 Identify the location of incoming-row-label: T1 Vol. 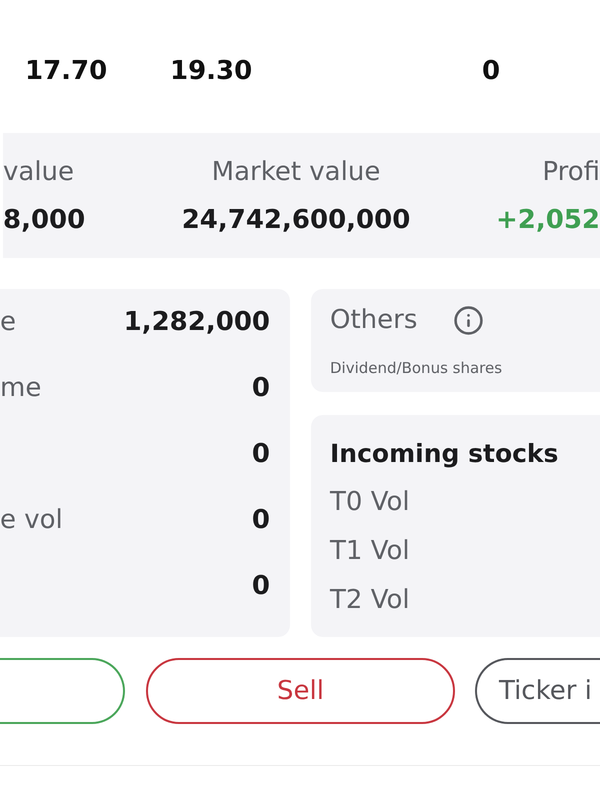
(370, 550).